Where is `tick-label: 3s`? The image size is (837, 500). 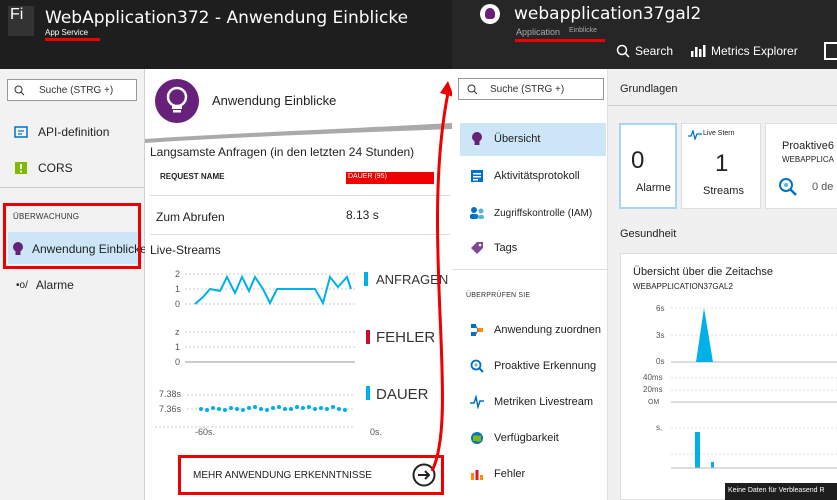
tick-label: 3s is located at coordinates (660, 335).